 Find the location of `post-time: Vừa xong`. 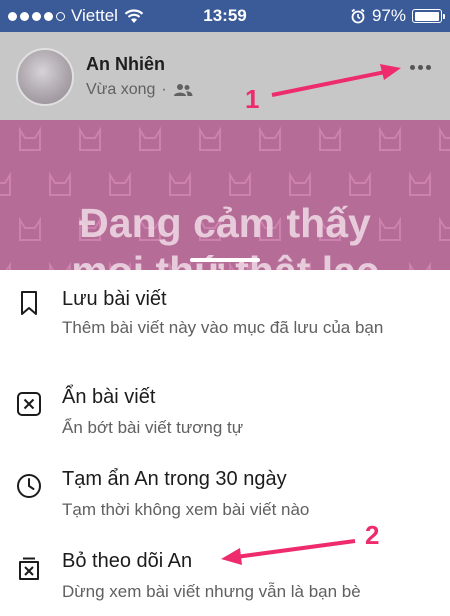

post-time: Vừa xong is located at coordinates (121, 89).